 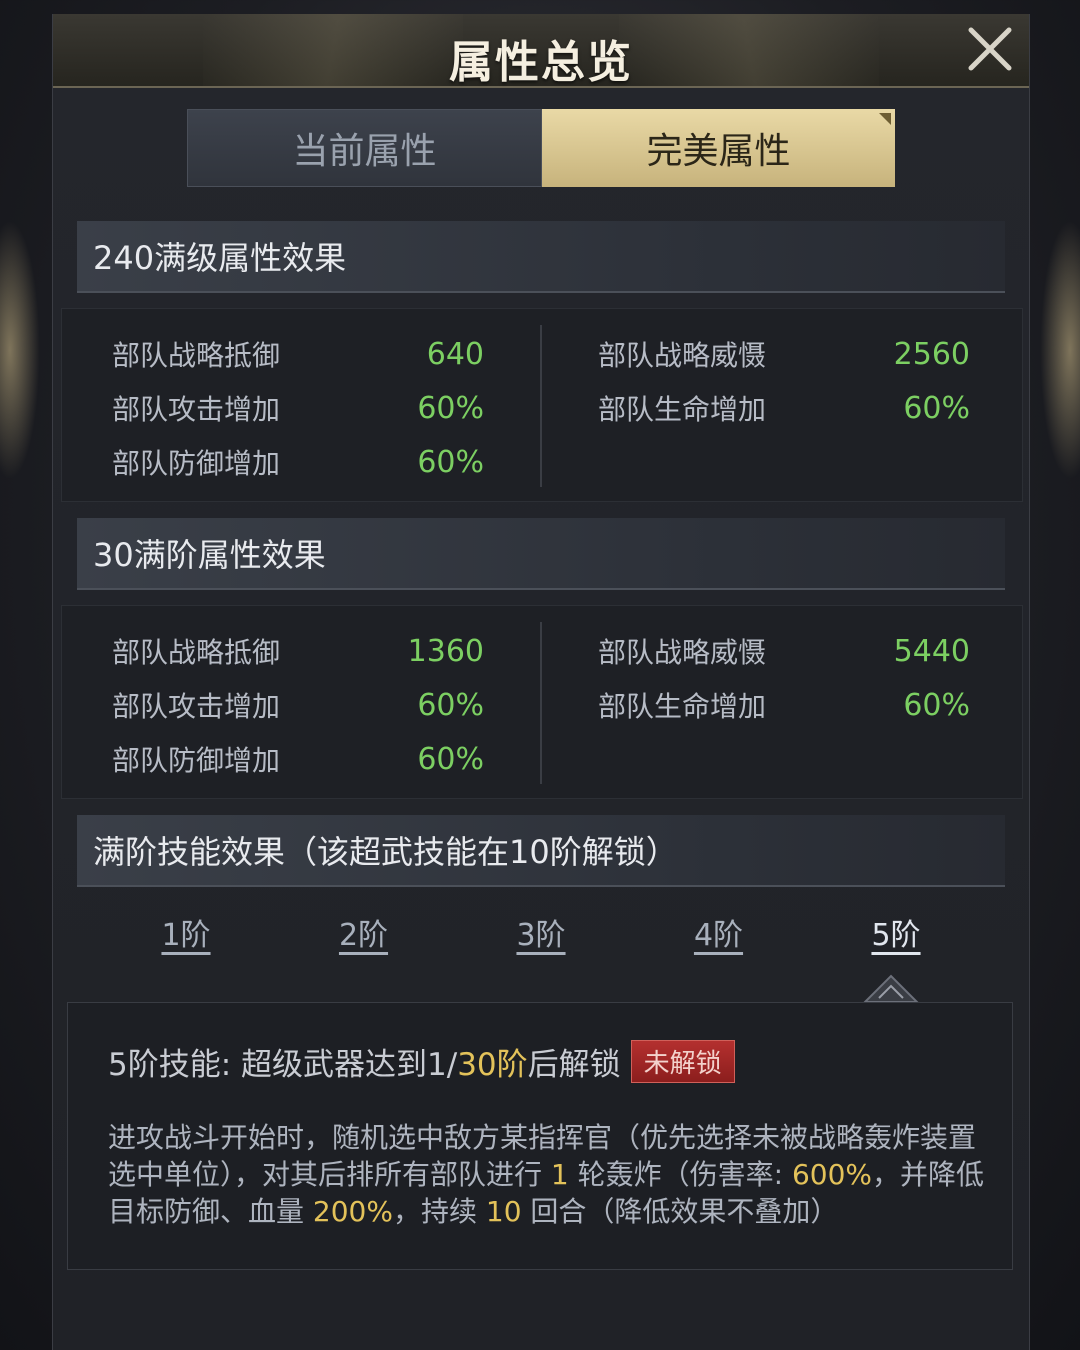 What do you see at coordinates (186, 940) in the screenshot?
I see `tier-tab-1: 1阶` at bounding box center [186, 940].